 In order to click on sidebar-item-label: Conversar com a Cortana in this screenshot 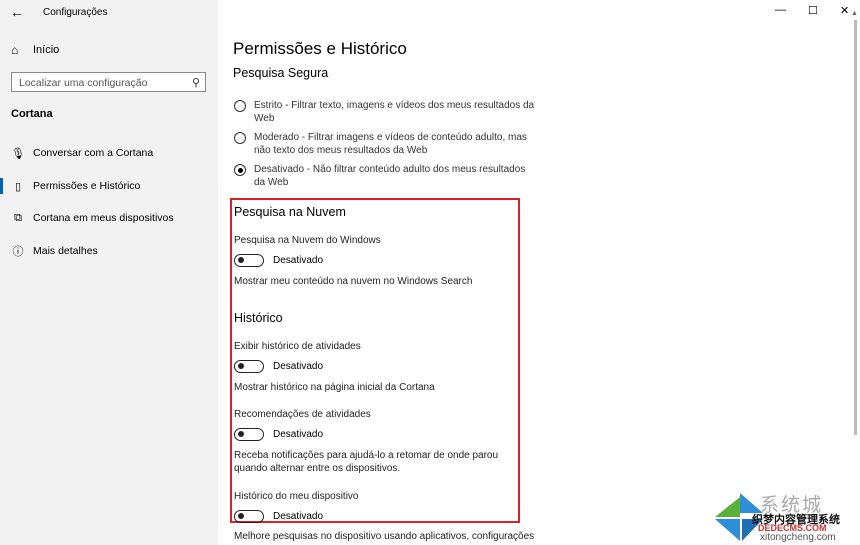, I will do `click(93, 153)`.